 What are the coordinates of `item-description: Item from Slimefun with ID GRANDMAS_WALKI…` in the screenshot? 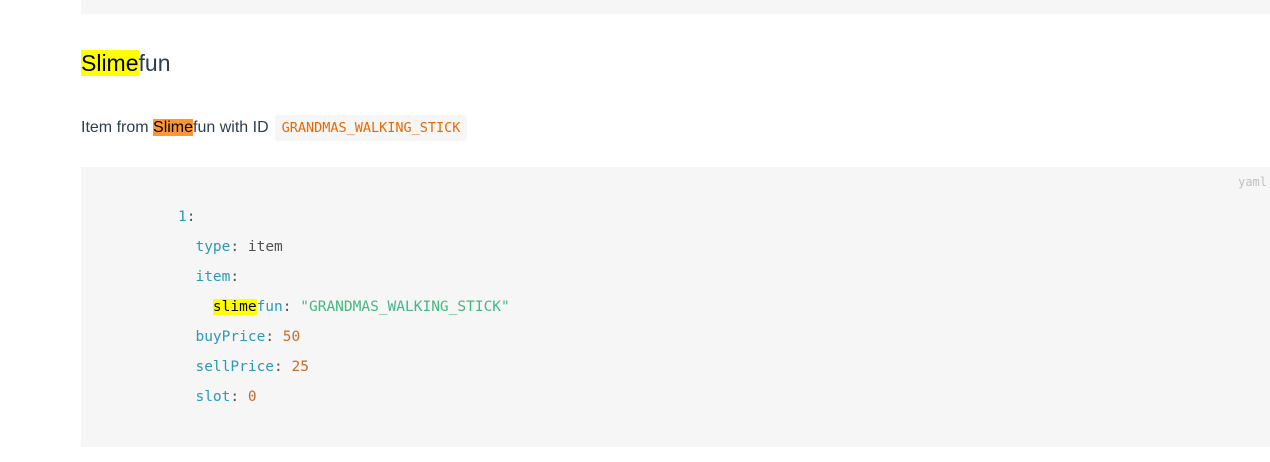 It's located at (274, 128).